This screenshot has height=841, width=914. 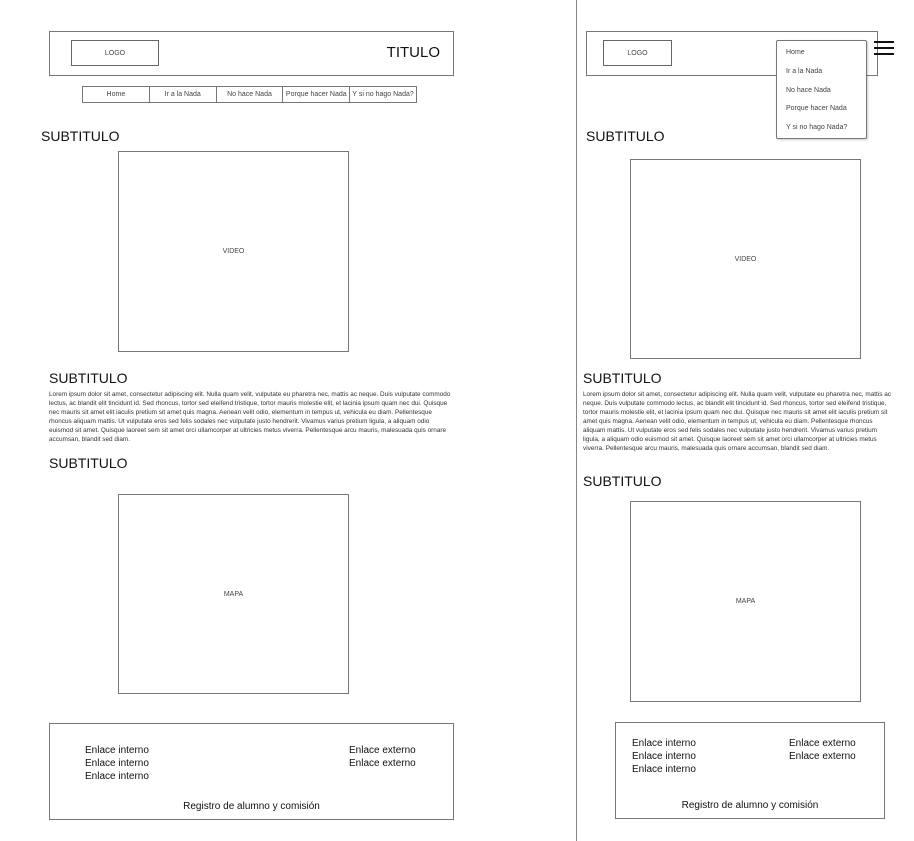 What do you see at coordinates (745, 601) in the screenshot?
I see `mobile-map-placeholder: MAPA` at bounding box center [745, 601].